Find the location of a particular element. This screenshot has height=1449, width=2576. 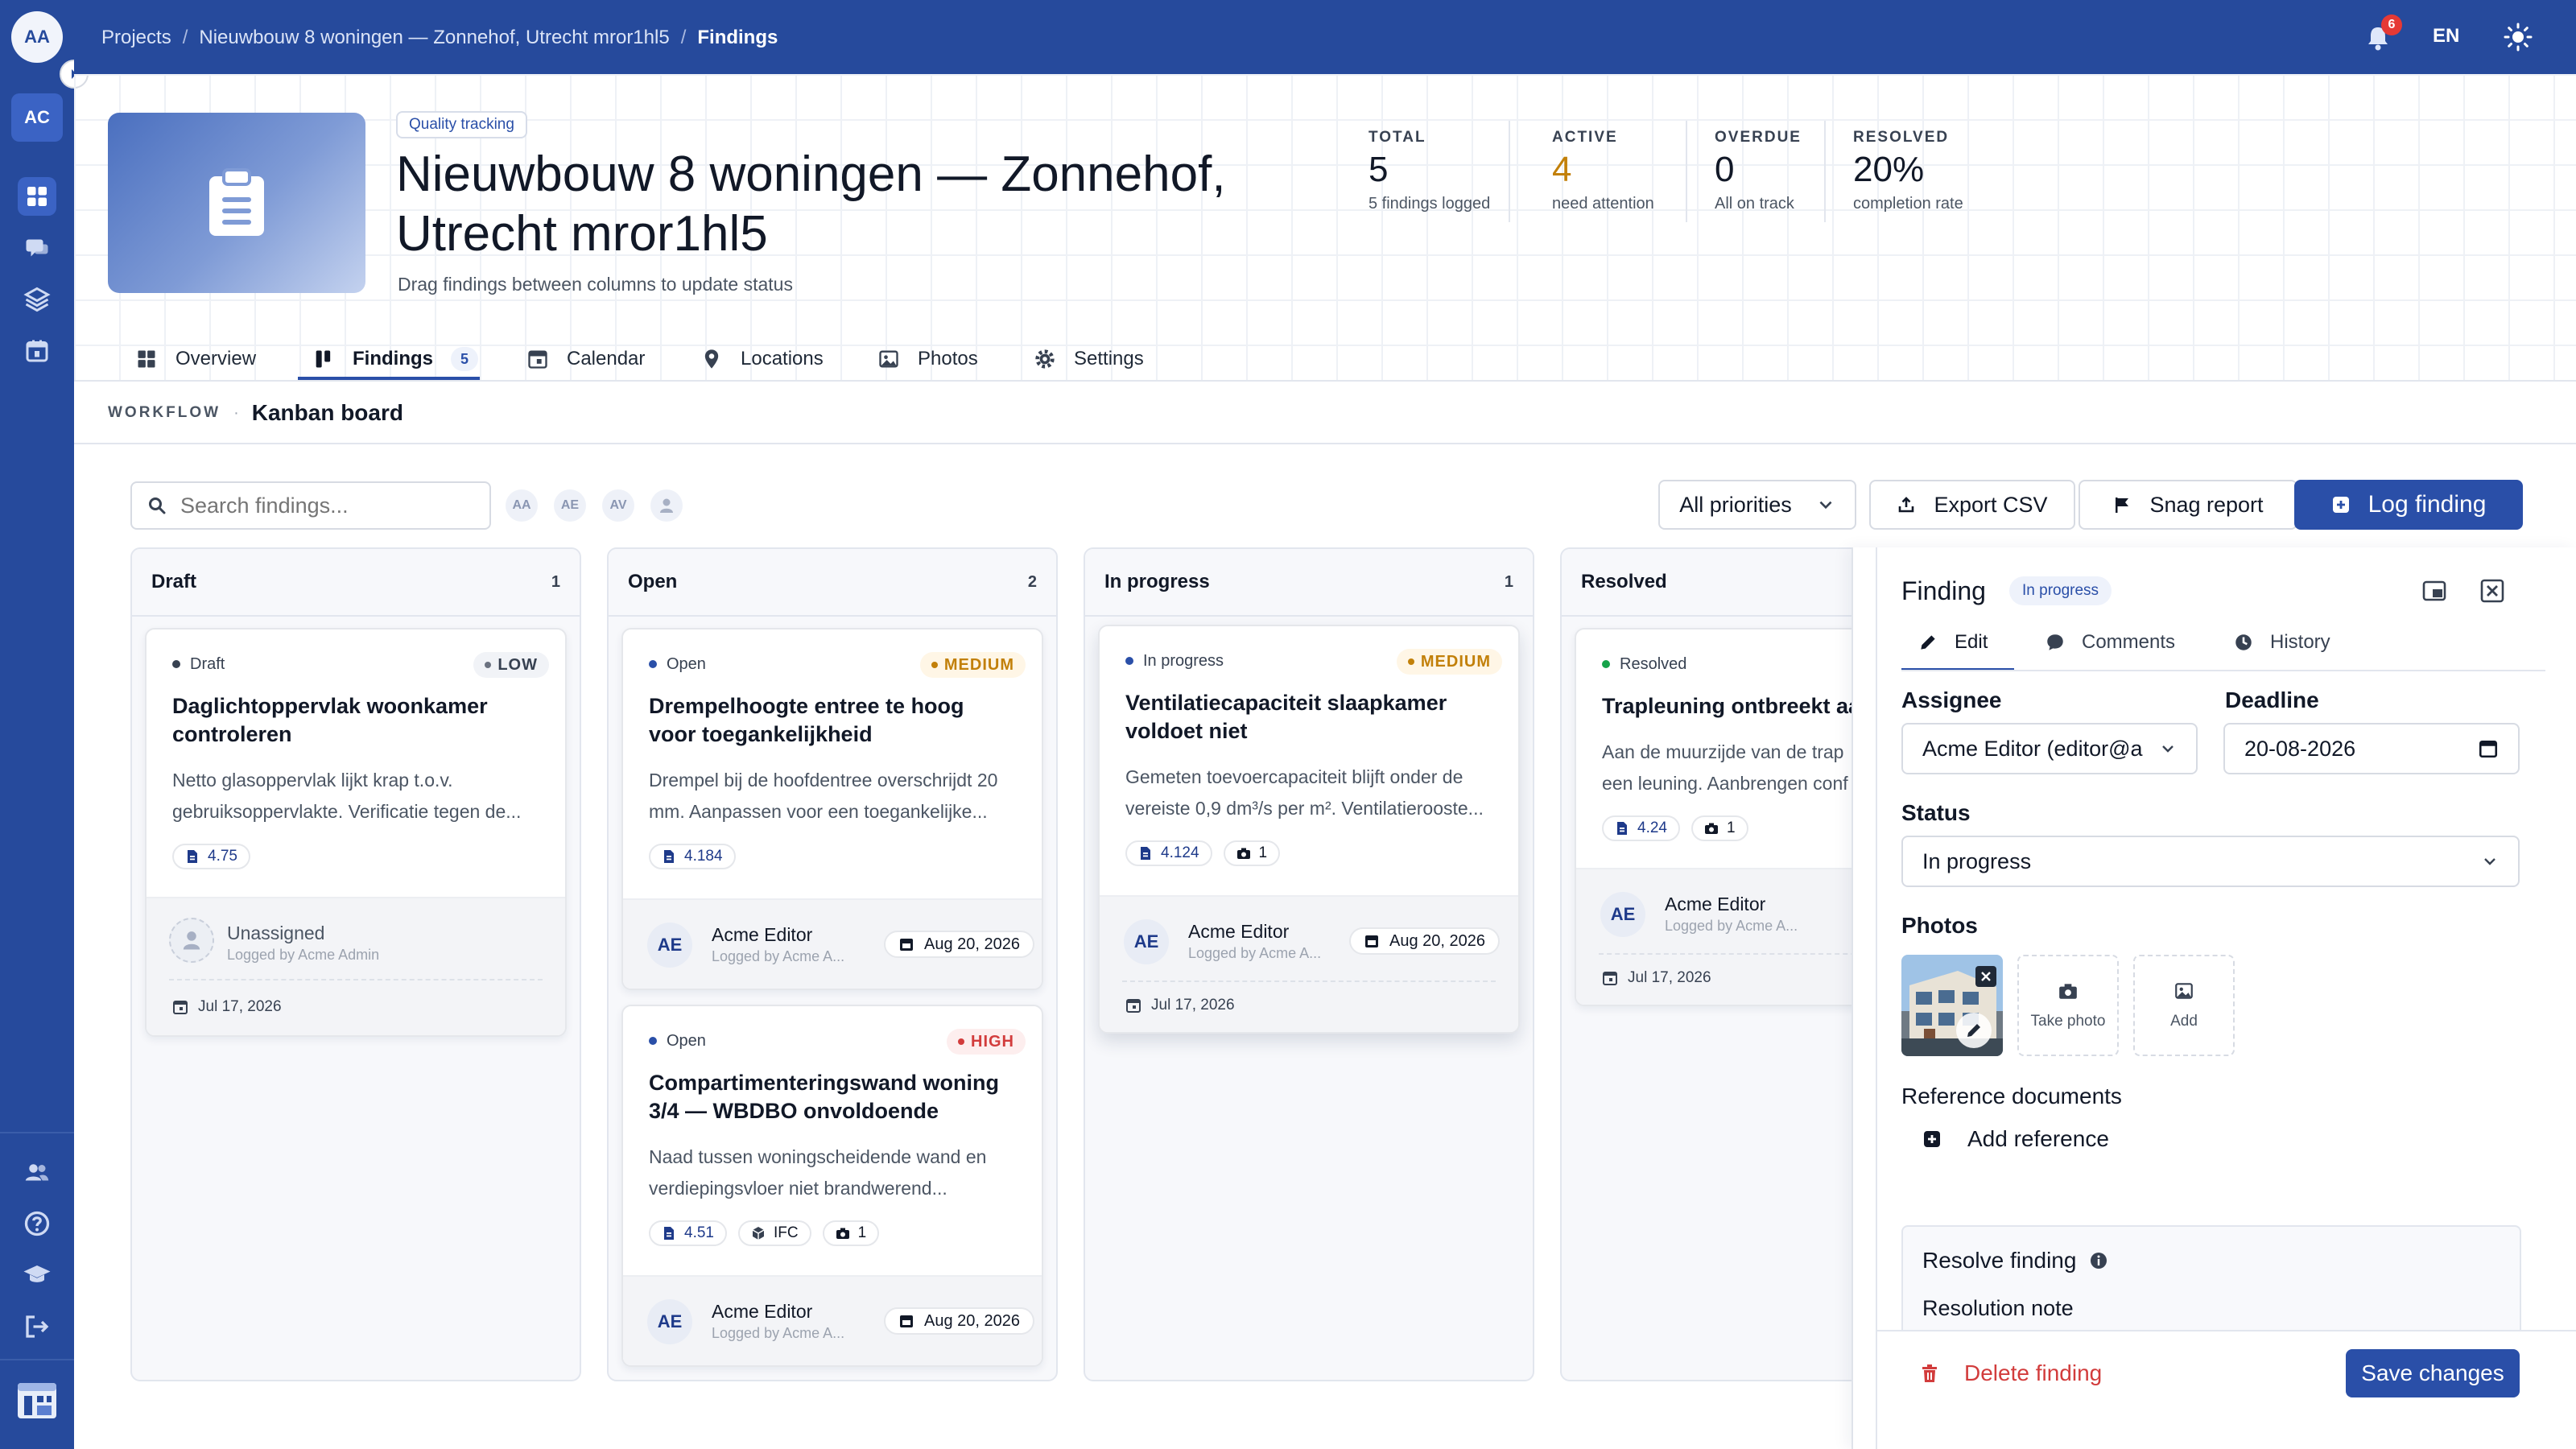

reference-chip: 4.184 is located at coordinates (692, 856).